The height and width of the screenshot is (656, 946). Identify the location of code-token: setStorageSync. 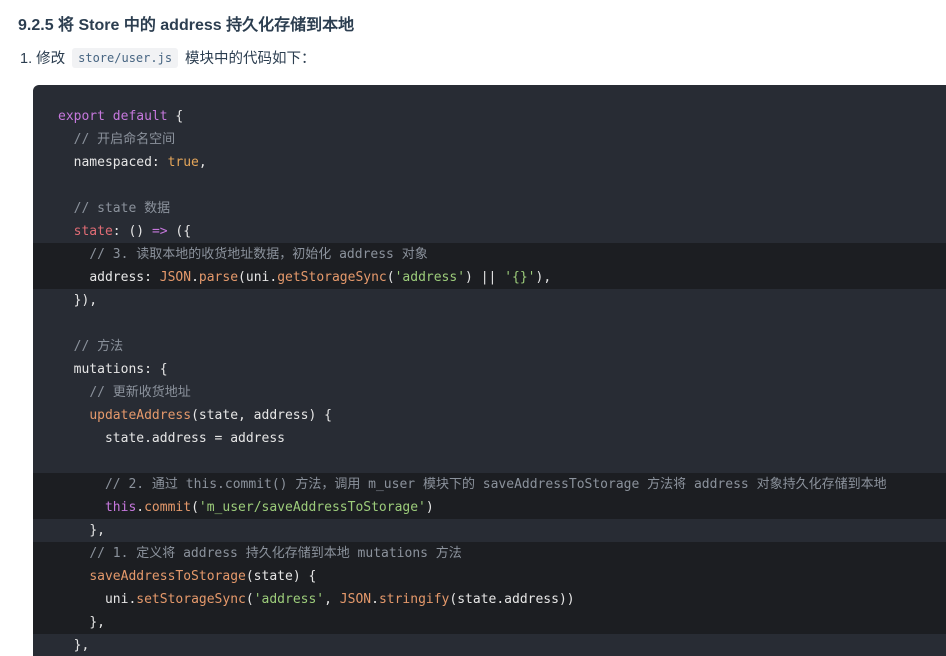
(191, 599).